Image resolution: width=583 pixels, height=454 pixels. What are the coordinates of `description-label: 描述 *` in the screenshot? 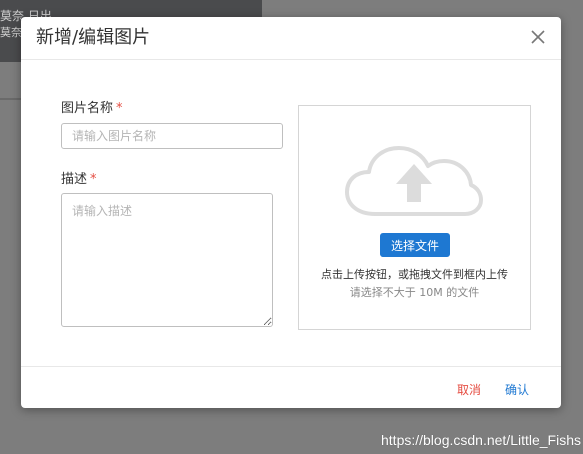 It's located at (79, 180).